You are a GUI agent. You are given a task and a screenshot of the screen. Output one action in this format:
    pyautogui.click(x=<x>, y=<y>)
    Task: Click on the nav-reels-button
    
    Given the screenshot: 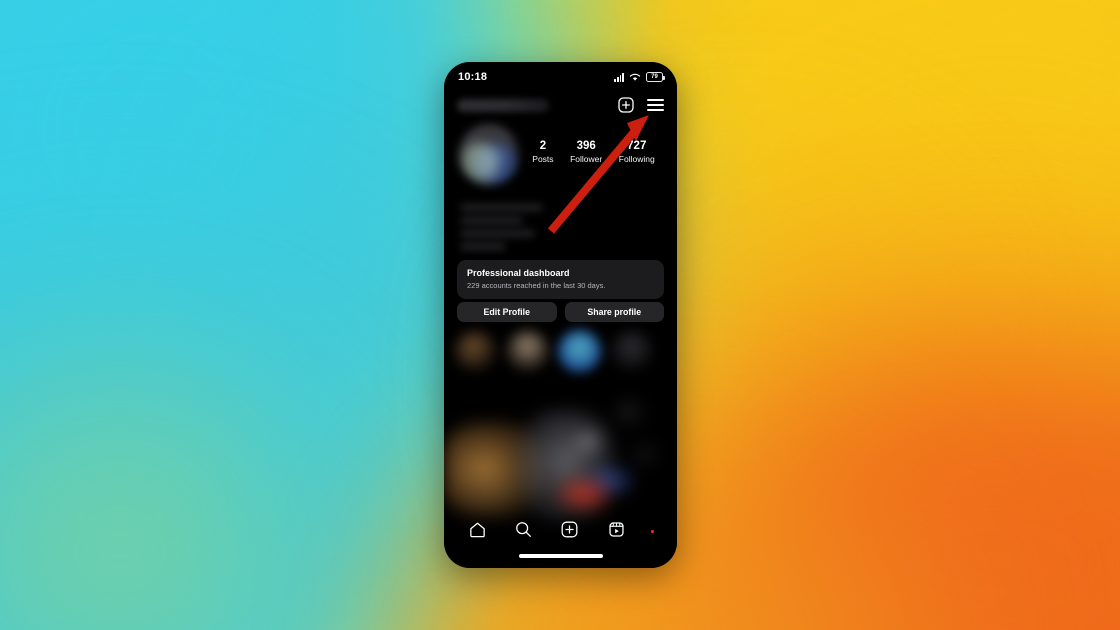 What is the action you would take?
    pyautogui.click(x=616, y=529)
    